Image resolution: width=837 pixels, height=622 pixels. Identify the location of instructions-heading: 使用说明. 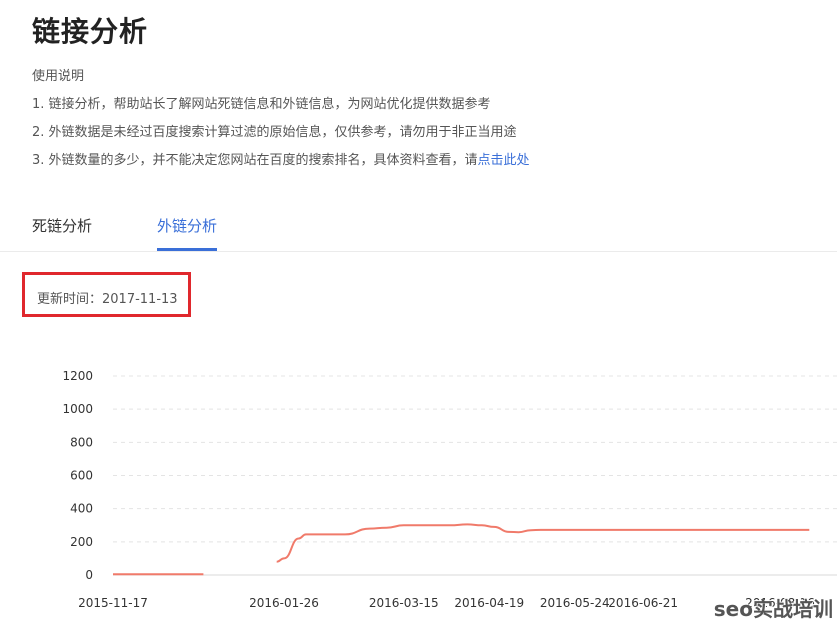
(58, 76).